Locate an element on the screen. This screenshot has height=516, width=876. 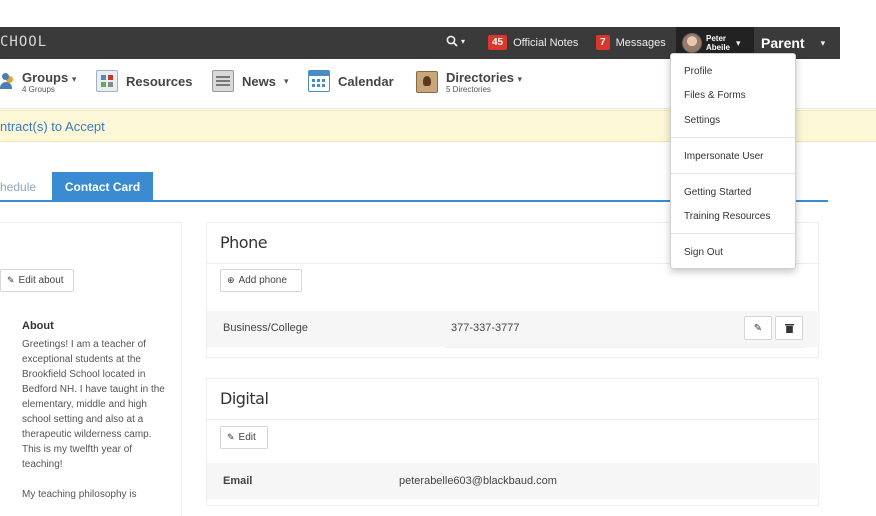
nav-calendar-label: Calendar is located at coordinates (366, 81).